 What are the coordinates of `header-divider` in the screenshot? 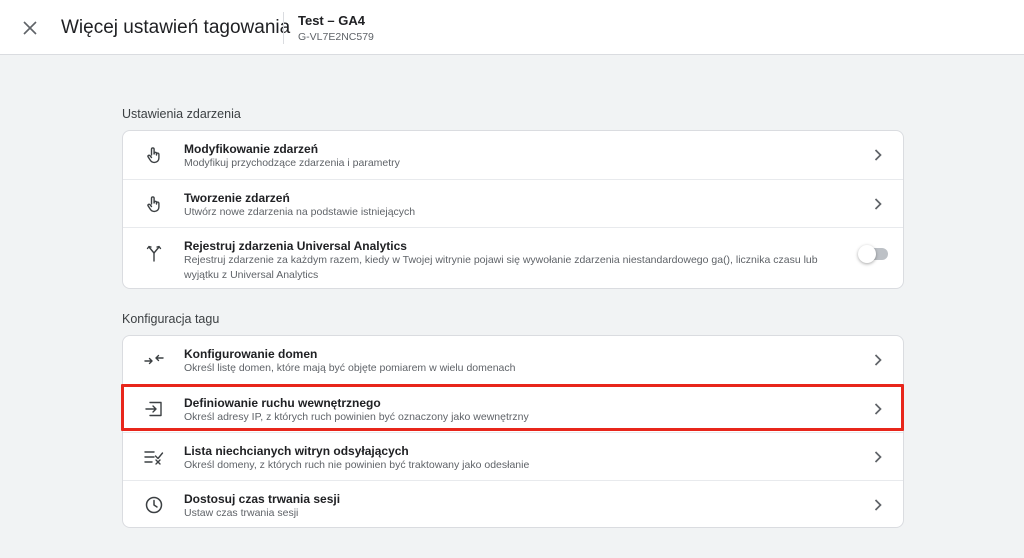 It's located at (283, 28).